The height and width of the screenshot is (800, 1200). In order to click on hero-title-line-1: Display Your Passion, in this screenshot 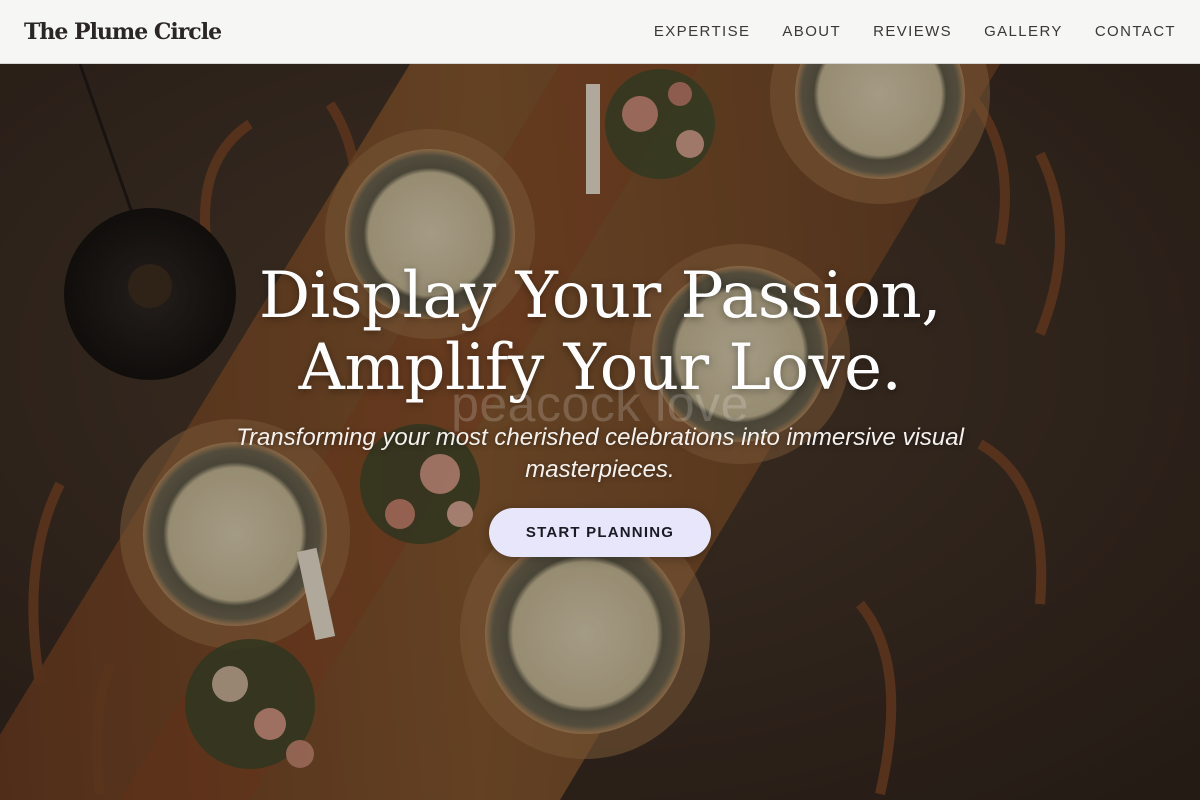, I will do `click(600, 296)`.